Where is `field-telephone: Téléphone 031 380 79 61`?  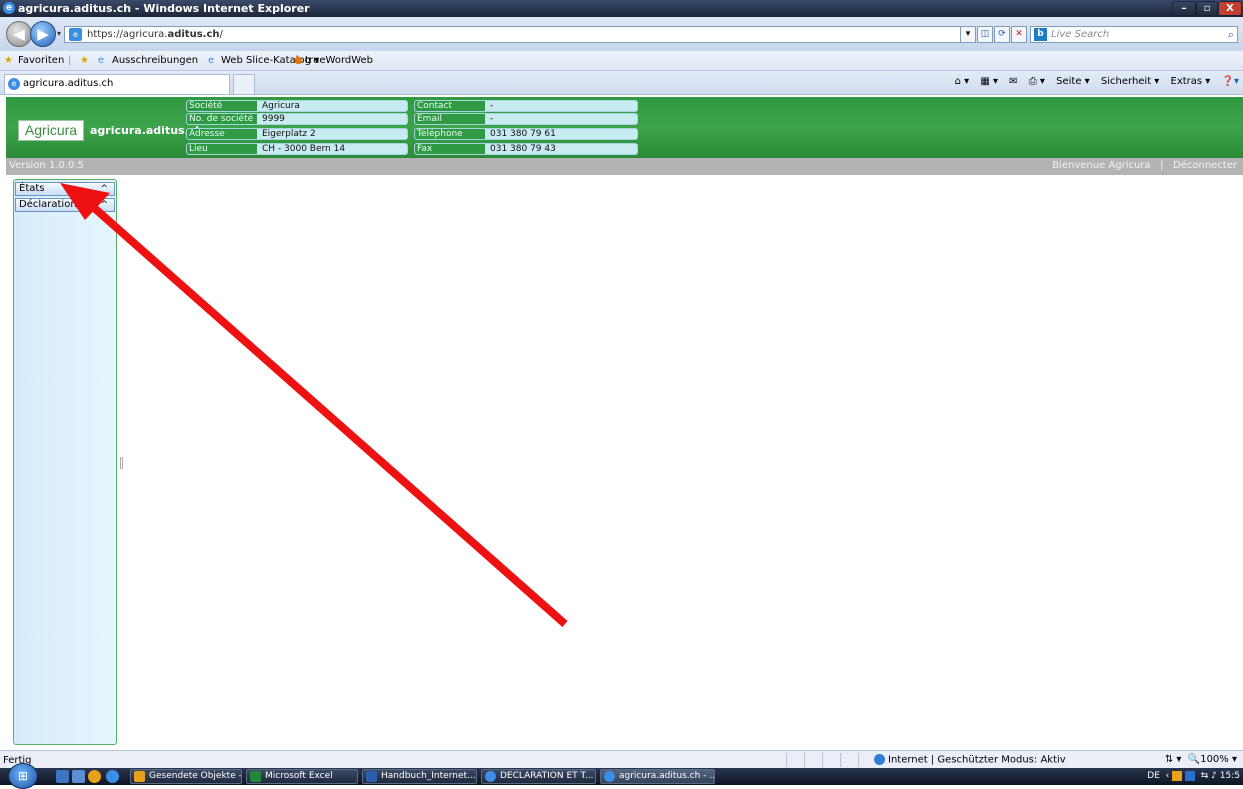 field-telephone: Téléphone 031 380 79 61 is located at coordinates (526, 134).